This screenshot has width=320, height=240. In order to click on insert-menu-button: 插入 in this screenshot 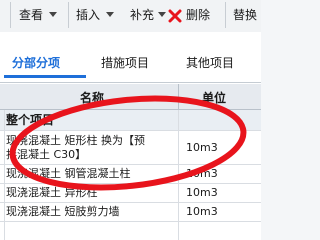, I will do `click(100, 16)`.